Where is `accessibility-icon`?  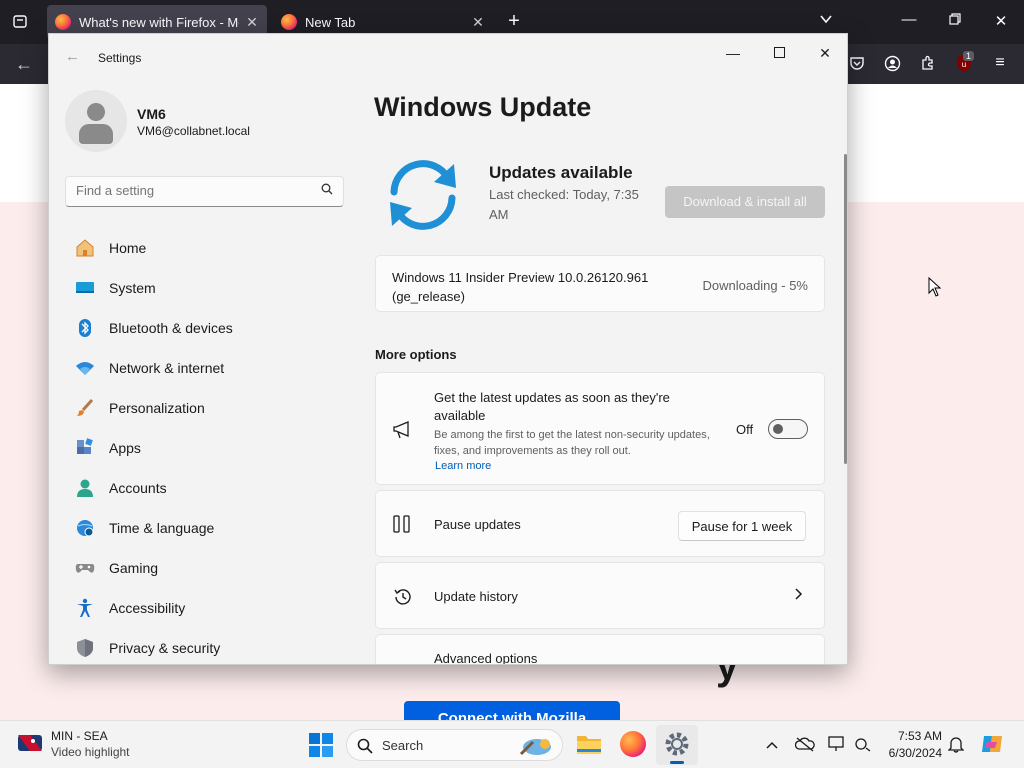
accessibility-icon is located at coordinates (85, 608).